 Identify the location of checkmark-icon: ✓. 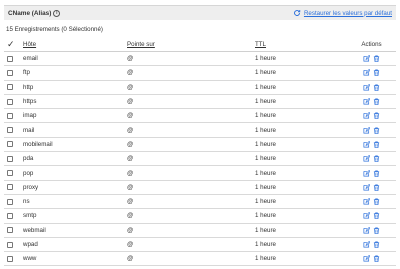
(11, 44).